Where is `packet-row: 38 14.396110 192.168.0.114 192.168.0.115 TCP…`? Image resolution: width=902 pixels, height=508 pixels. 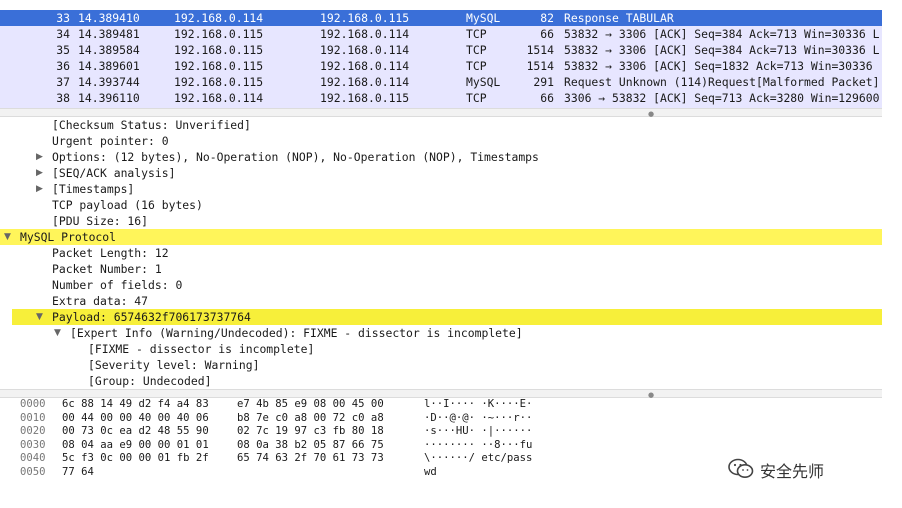 packet-row: 38 14.396110 192.168.0.114 192.168.0.115 TCP… is located at coordinates (441, 98).